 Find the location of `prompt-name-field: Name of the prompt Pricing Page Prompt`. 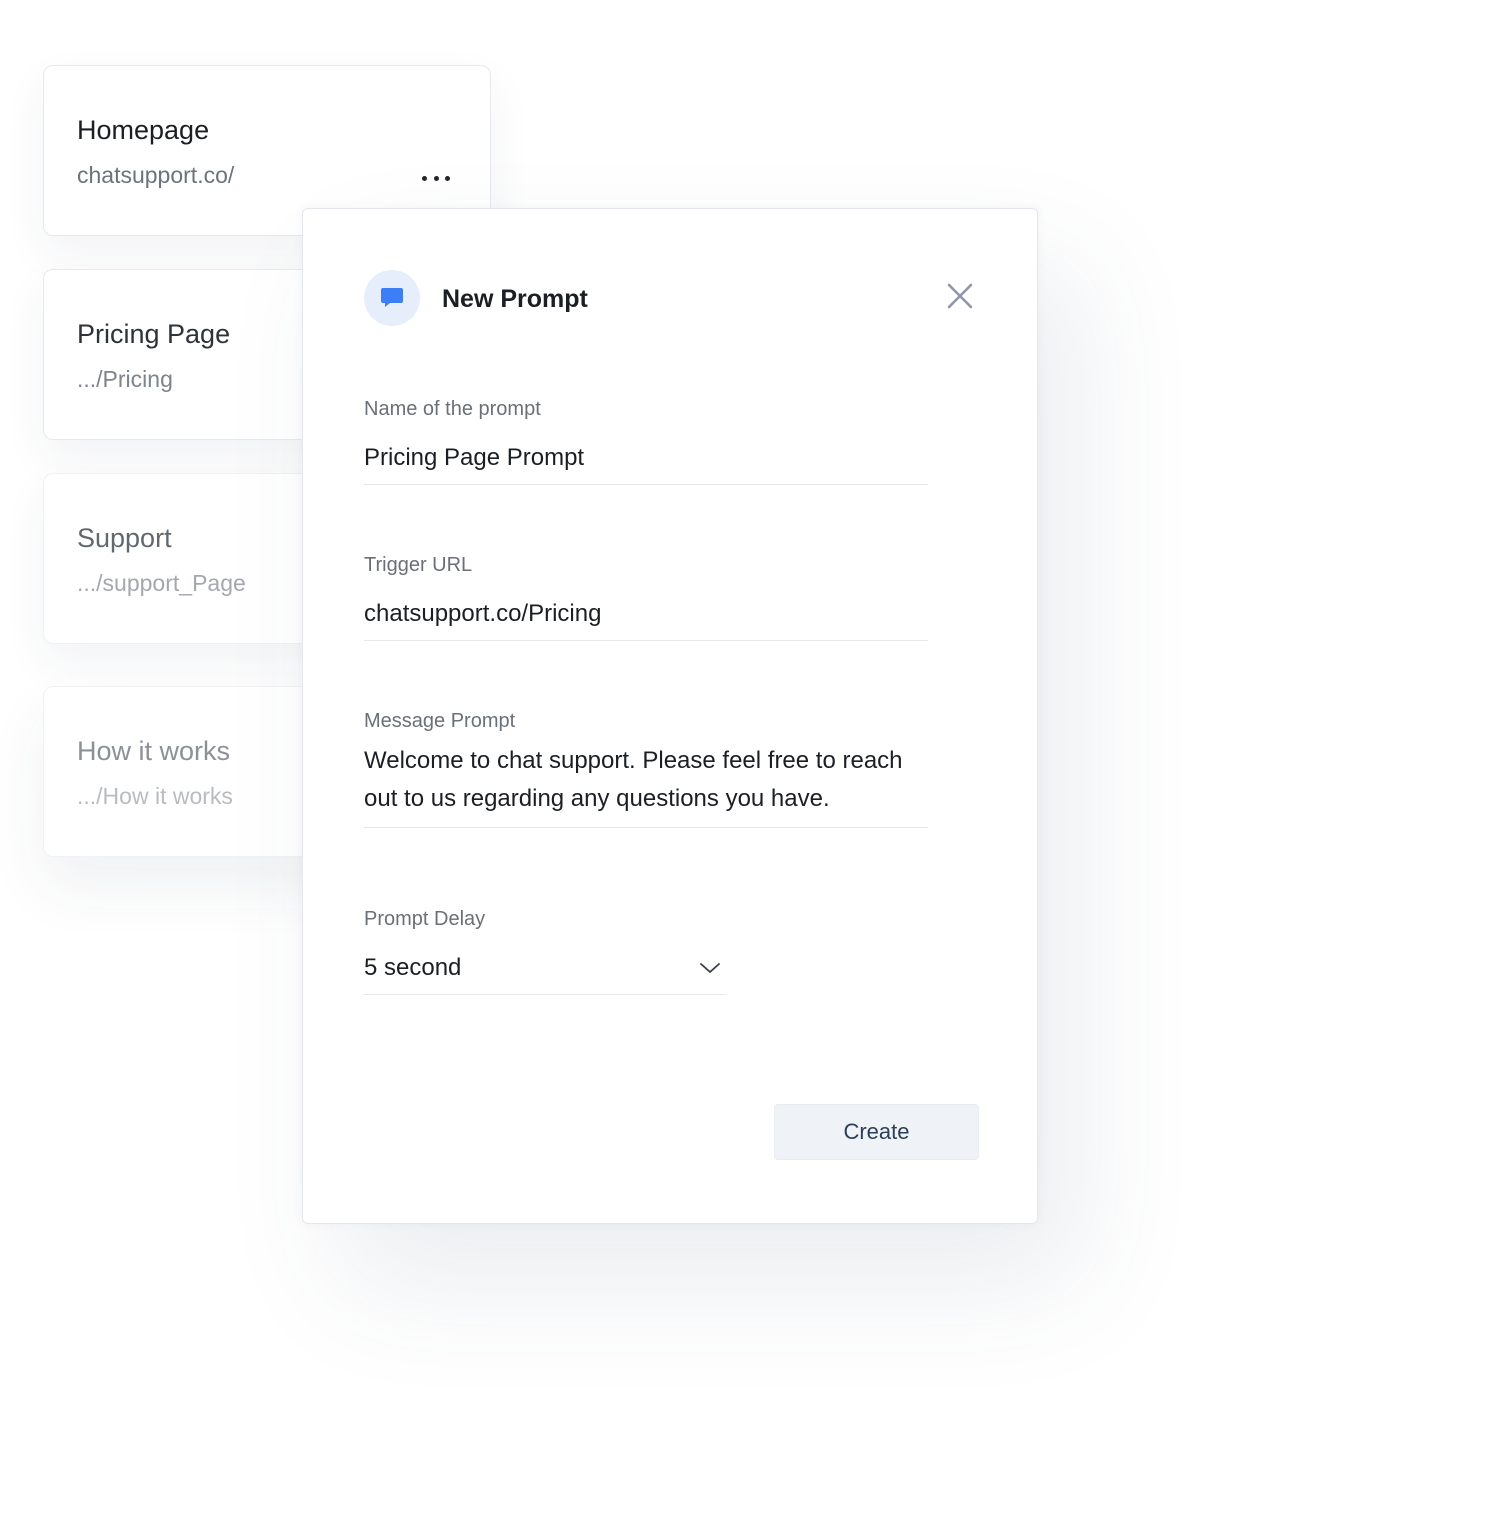

prompt-name-field: Name of the prompt Pricing Page Prompt is located at coordinates (646, 440).